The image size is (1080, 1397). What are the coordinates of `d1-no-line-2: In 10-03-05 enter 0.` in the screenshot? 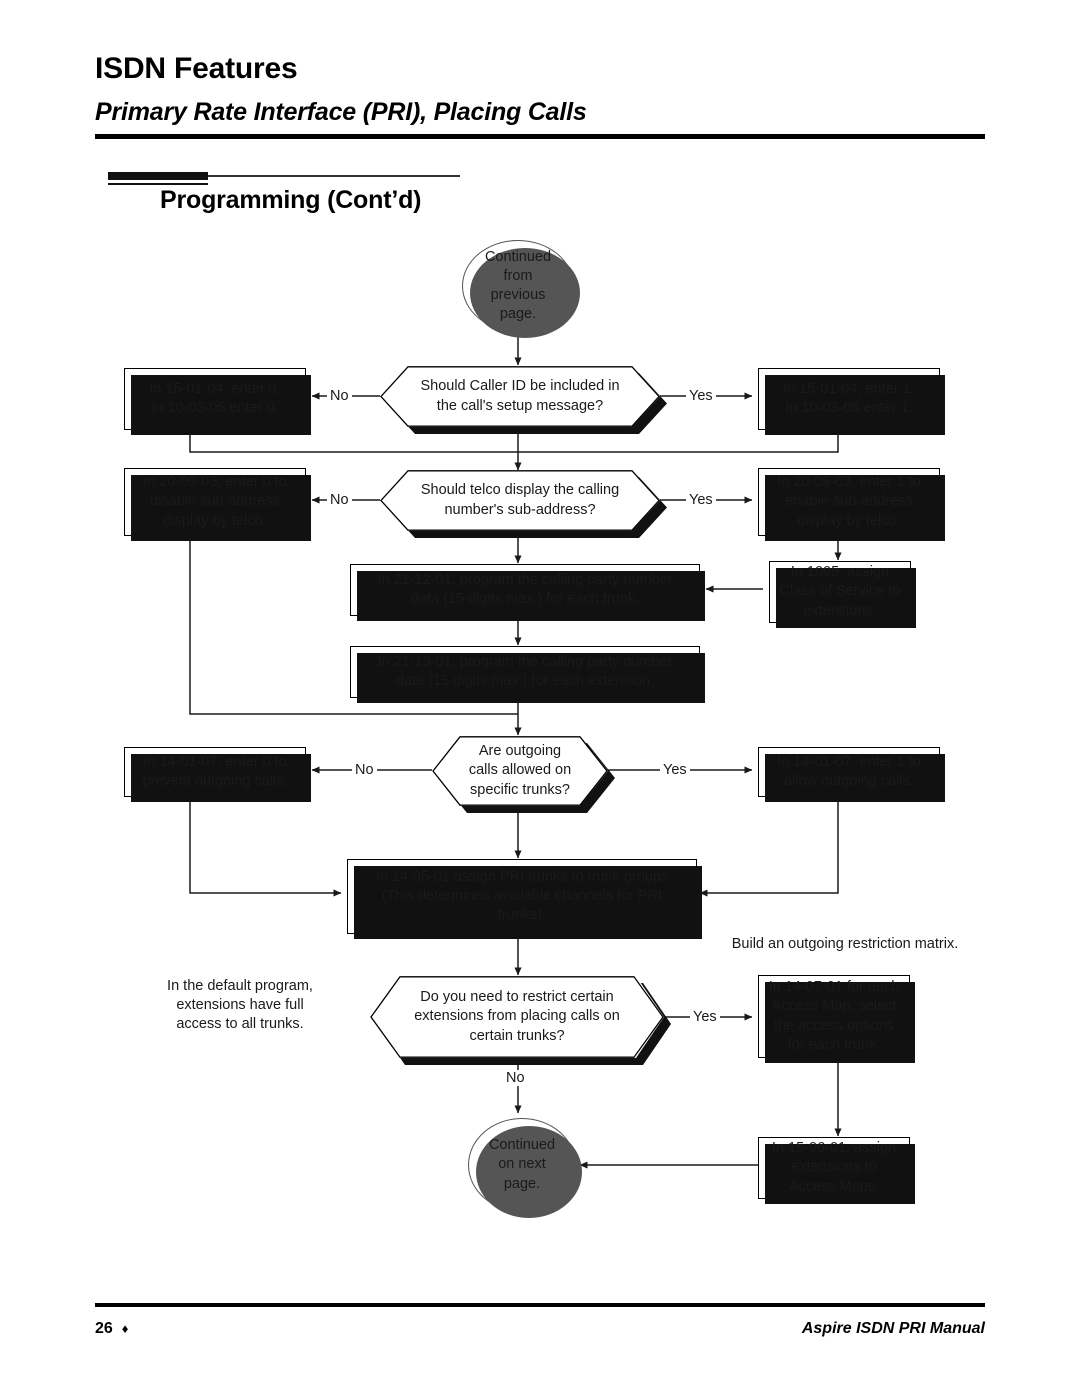 It's located at (215, 408).